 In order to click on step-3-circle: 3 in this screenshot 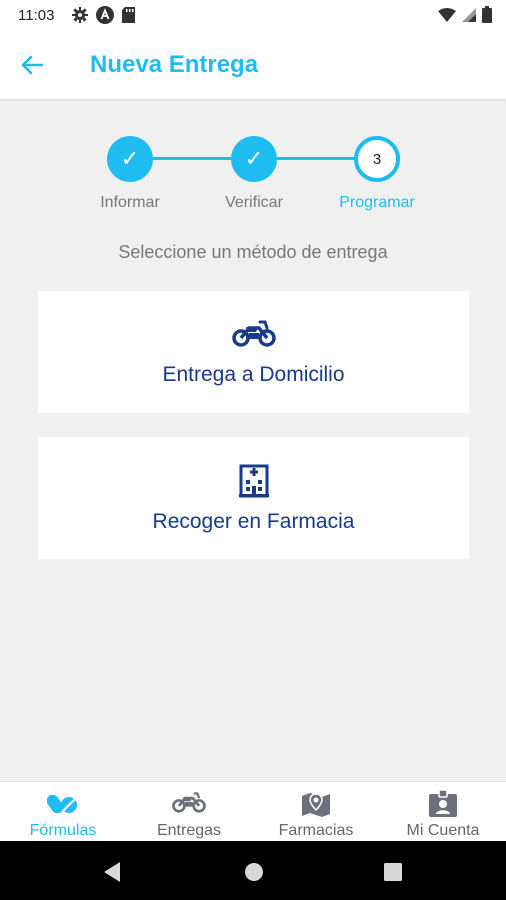, I will do `click(377, 159)`.